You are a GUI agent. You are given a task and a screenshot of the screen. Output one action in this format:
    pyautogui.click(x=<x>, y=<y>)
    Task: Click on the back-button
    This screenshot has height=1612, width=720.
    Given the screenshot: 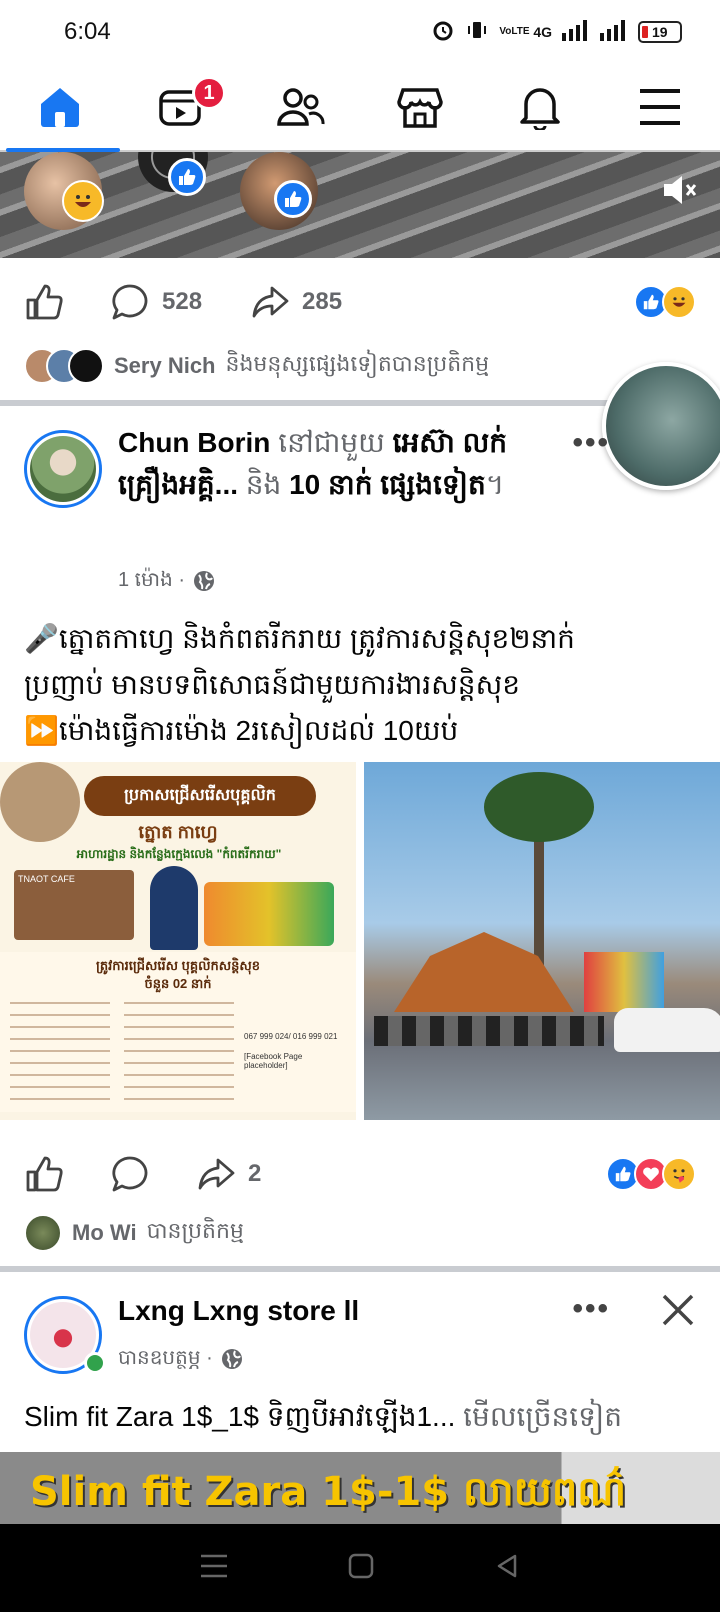 What is the action you would take?
    pyautogui.click(x=507, y=1568)
    